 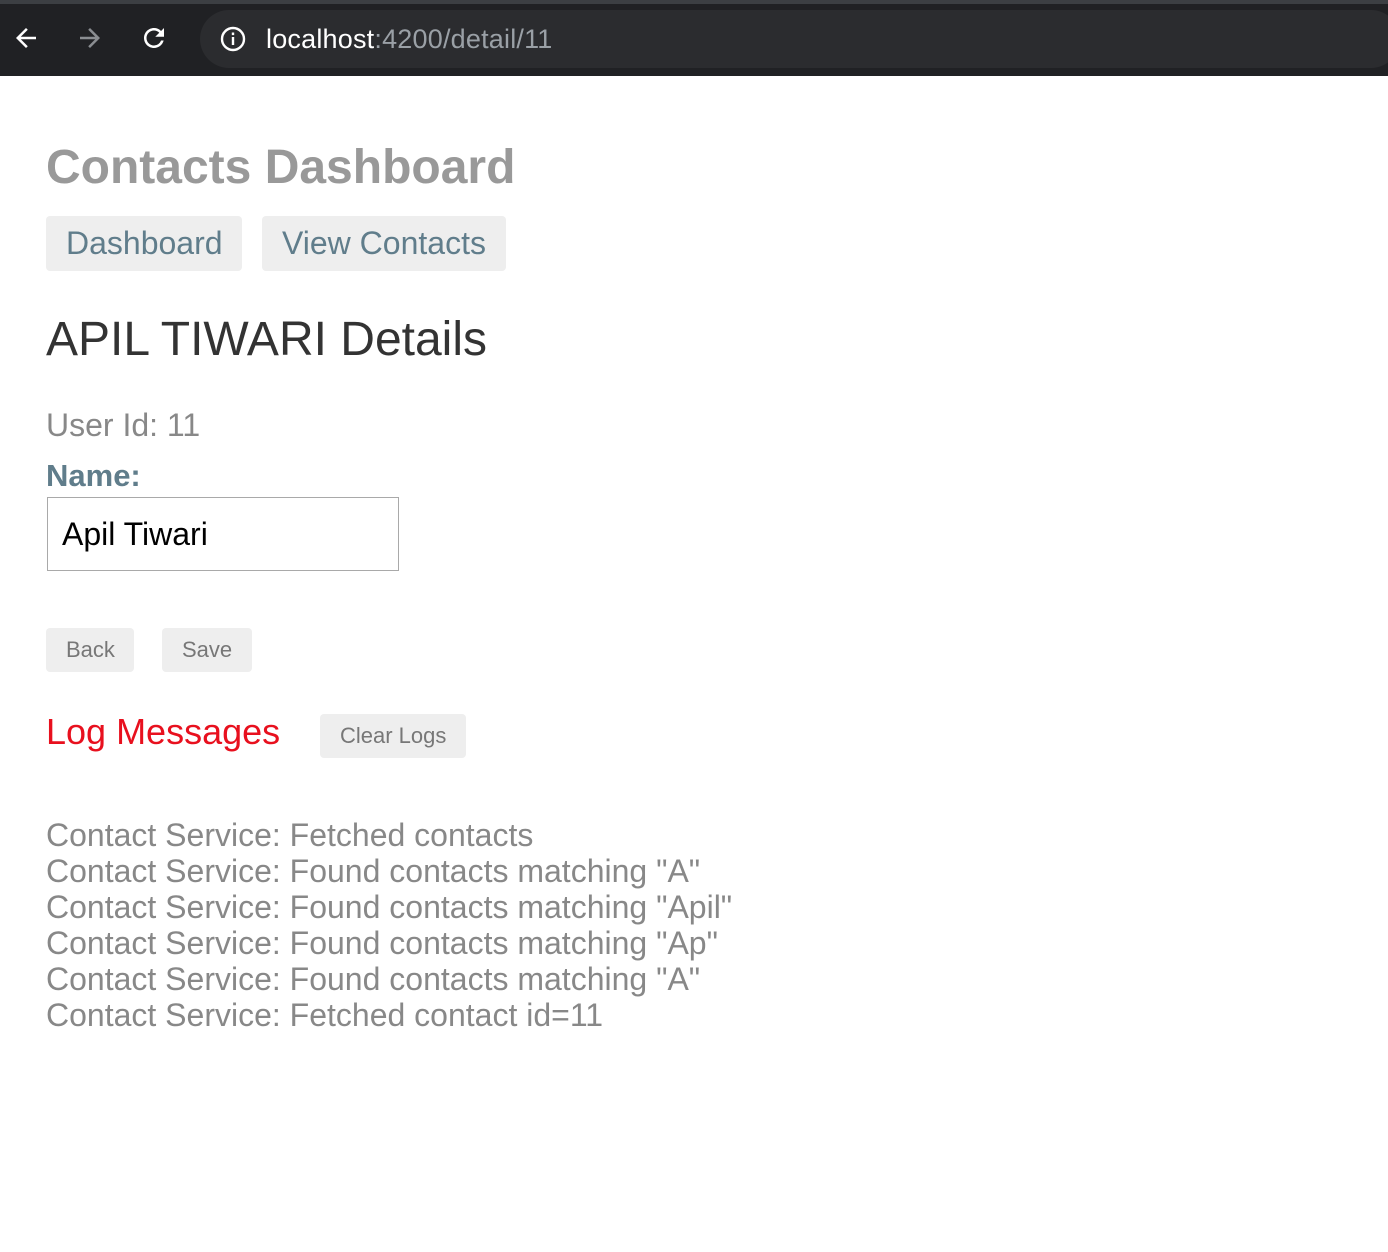 I want to click on log-item: Contact Service: Fetched contact id=11, so click(x=325, y=1015).